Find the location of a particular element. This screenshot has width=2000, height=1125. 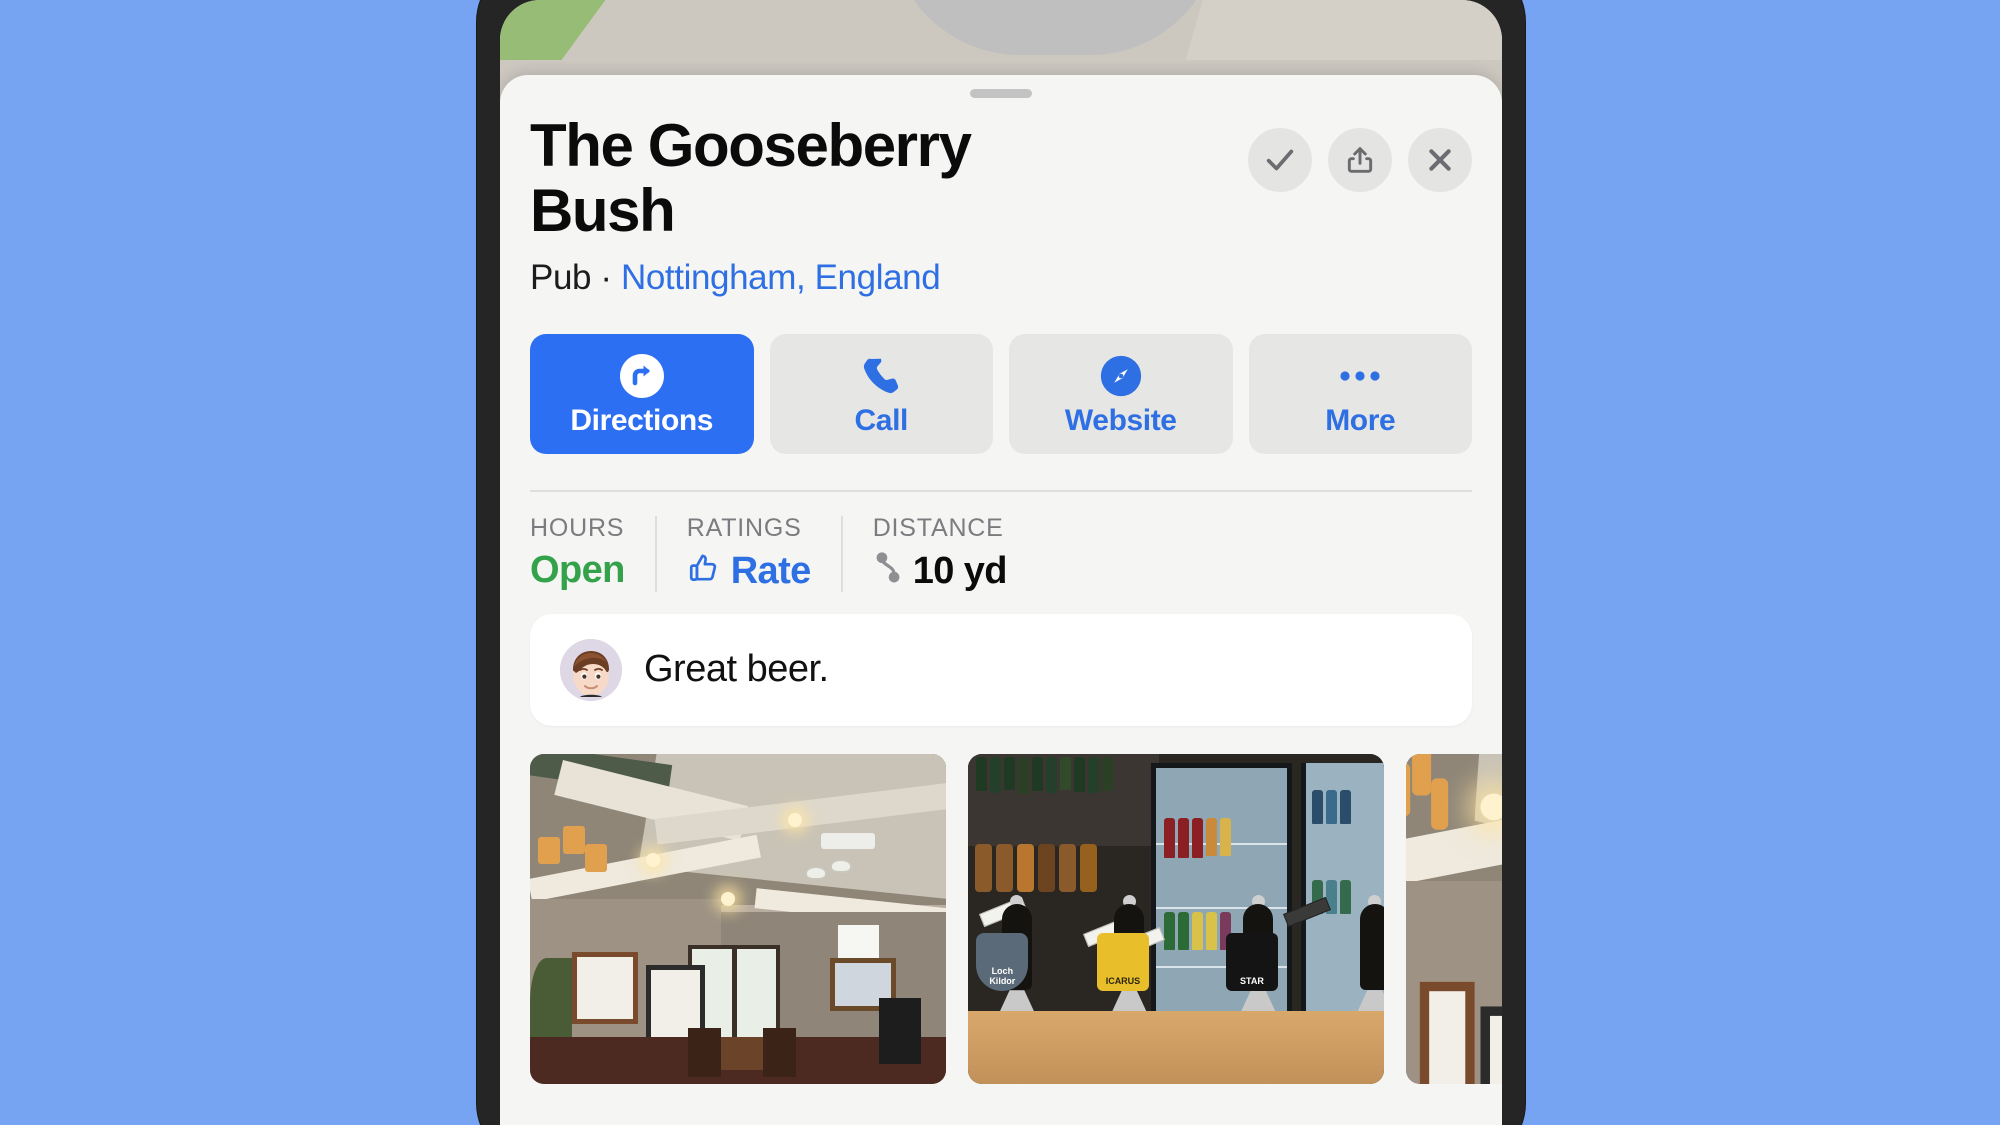

place-subtitle: Pub · Nottingham, England is located at coordinates (884, 278).